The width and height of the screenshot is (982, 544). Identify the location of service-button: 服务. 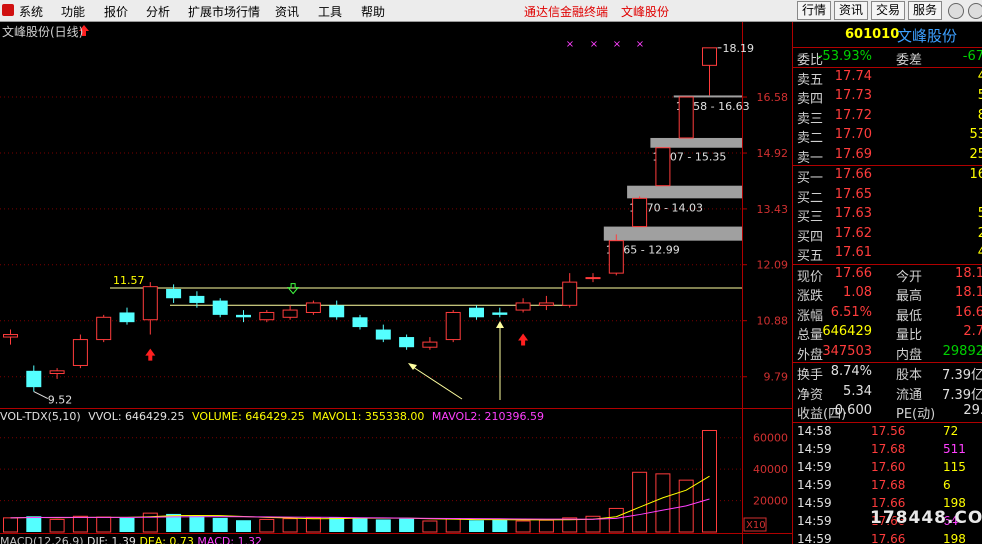
(925, 10).